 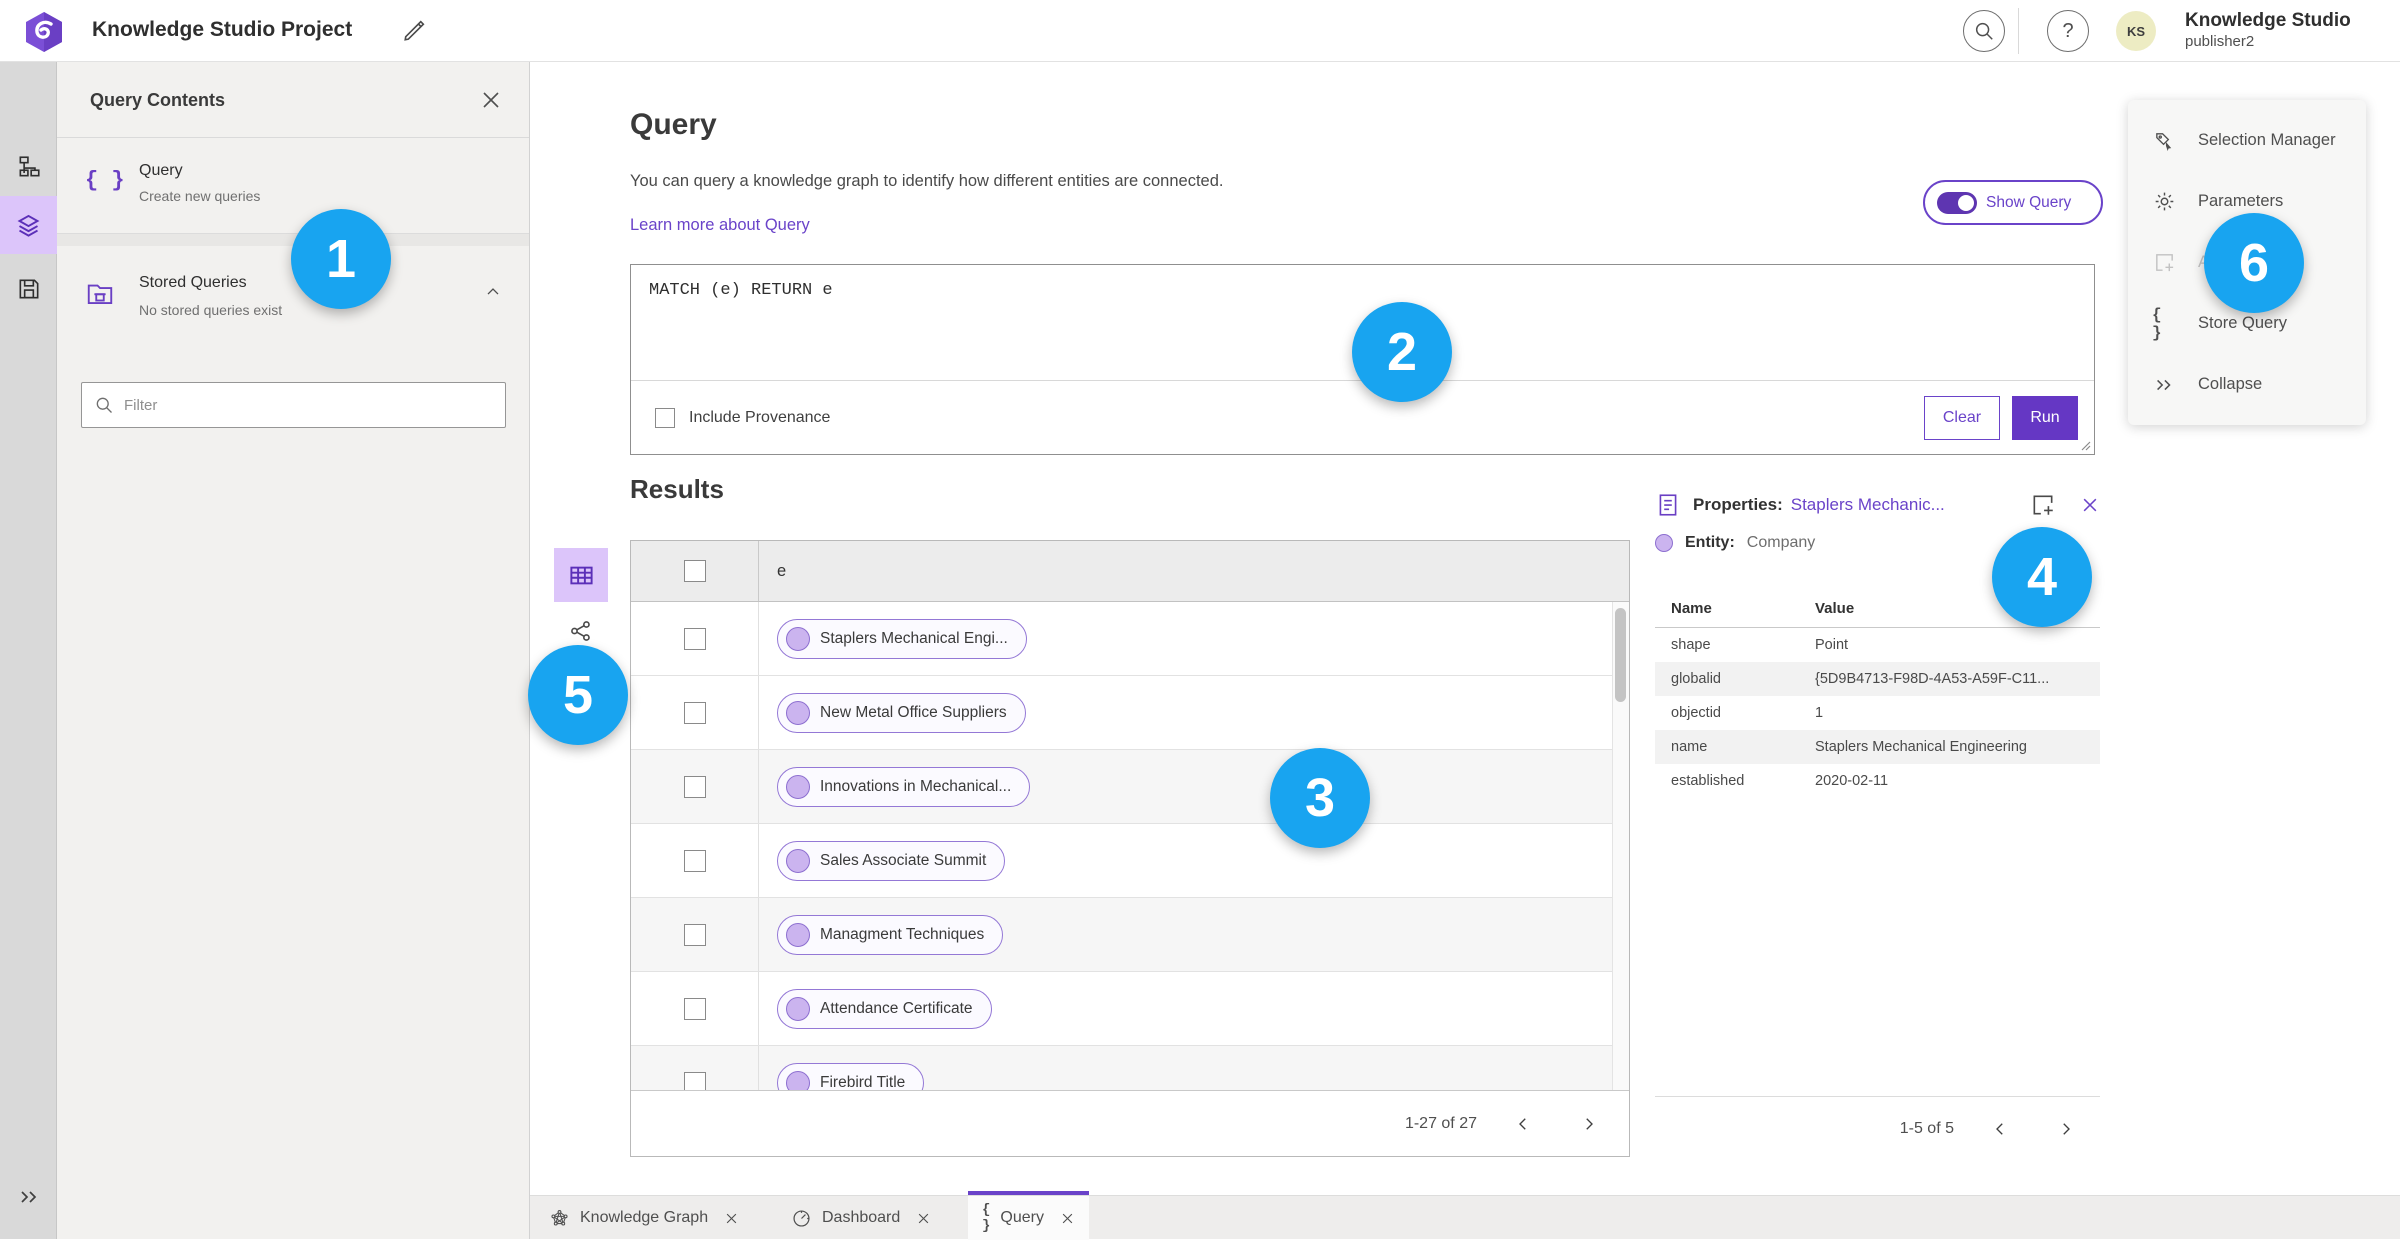 What do you see at coordinates (1402, 352) in the screenshot?
I see `callout-2: 2` at bounding box center [1402, 352].